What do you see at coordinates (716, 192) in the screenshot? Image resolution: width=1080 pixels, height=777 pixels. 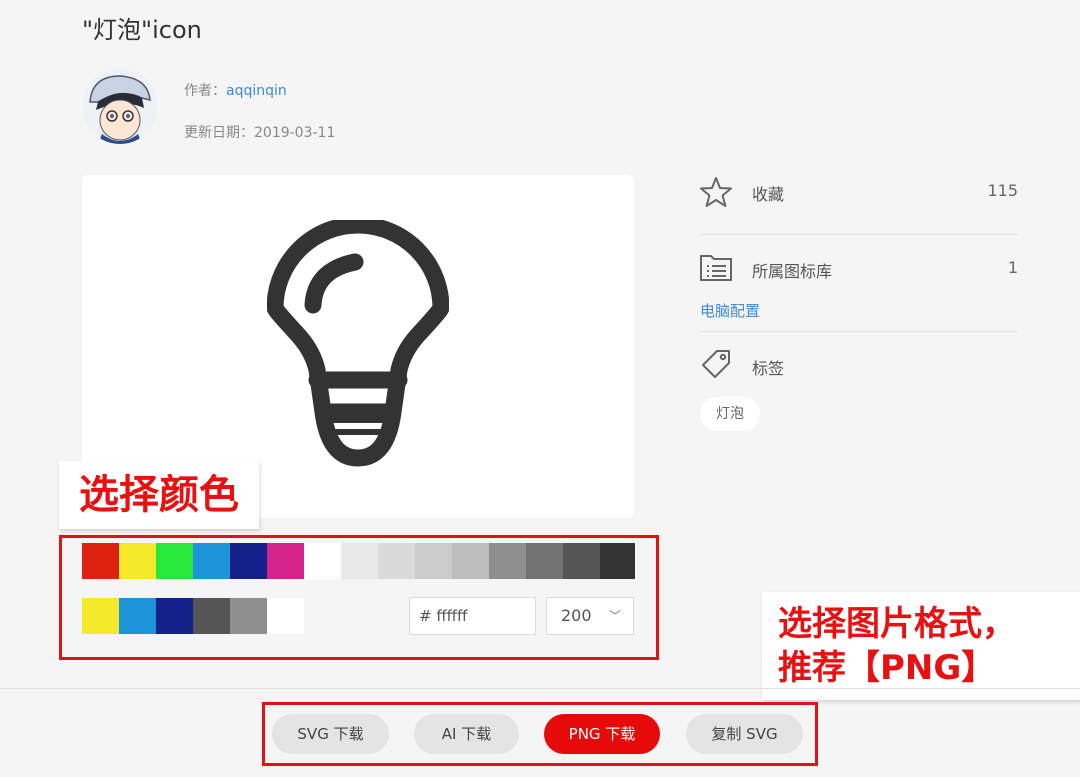 I see `star-icon` at bounding box center [716, 192].